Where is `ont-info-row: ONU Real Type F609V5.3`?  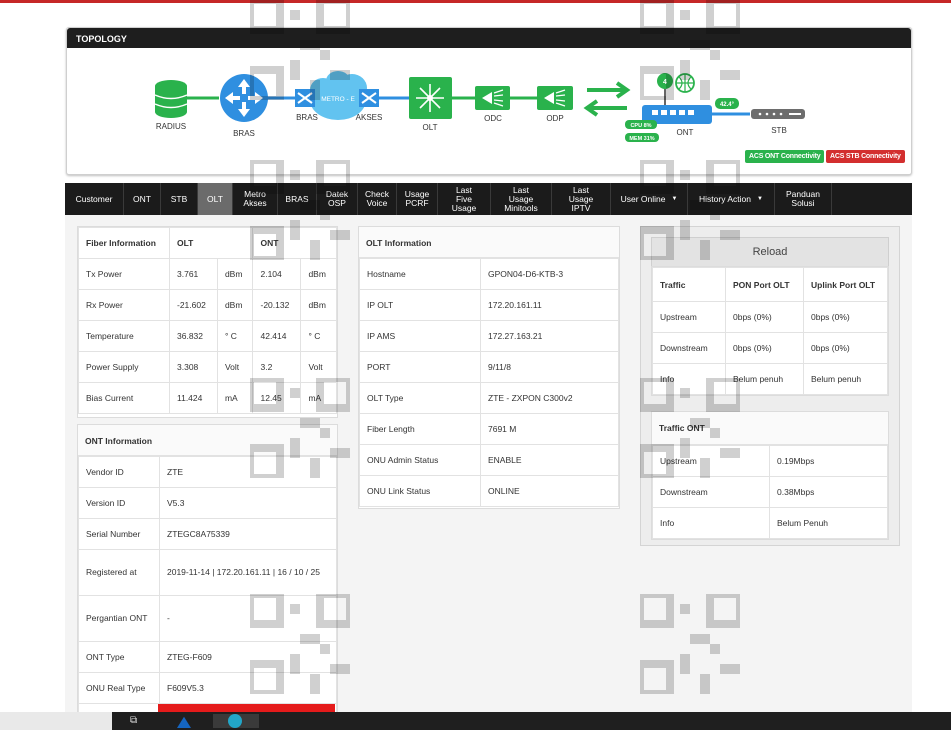 ont-info-row: ONU Real Type F609V5.3 is located at coordinates (207, 688).